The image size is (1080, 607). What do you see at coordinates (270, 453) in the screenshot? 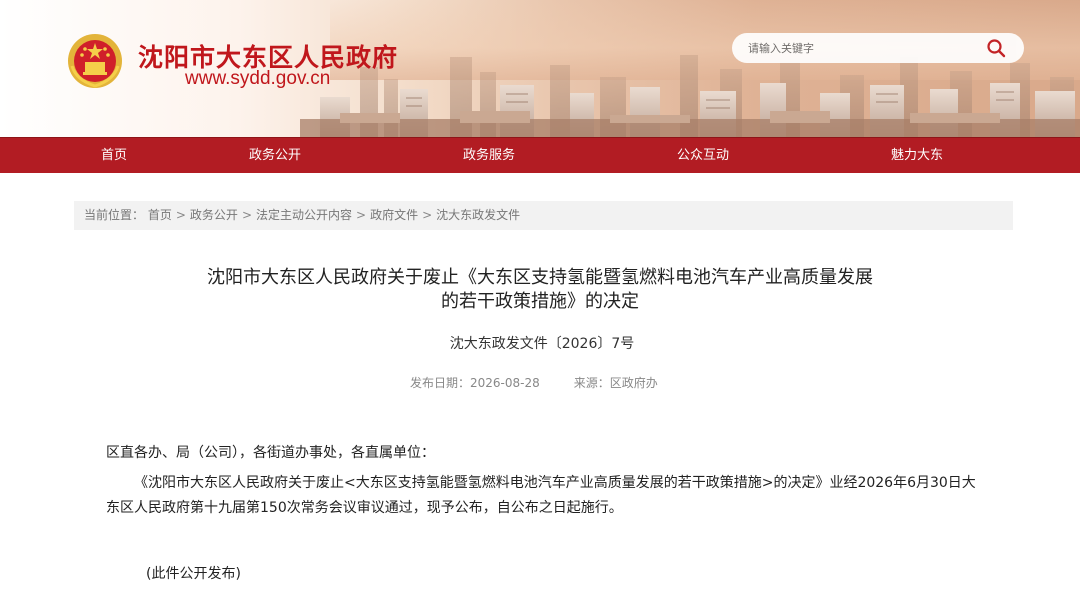
I see `salutation: 区直各办、局（公司），各街道办事处，各直属单位：` at bounding box center [270, 453].